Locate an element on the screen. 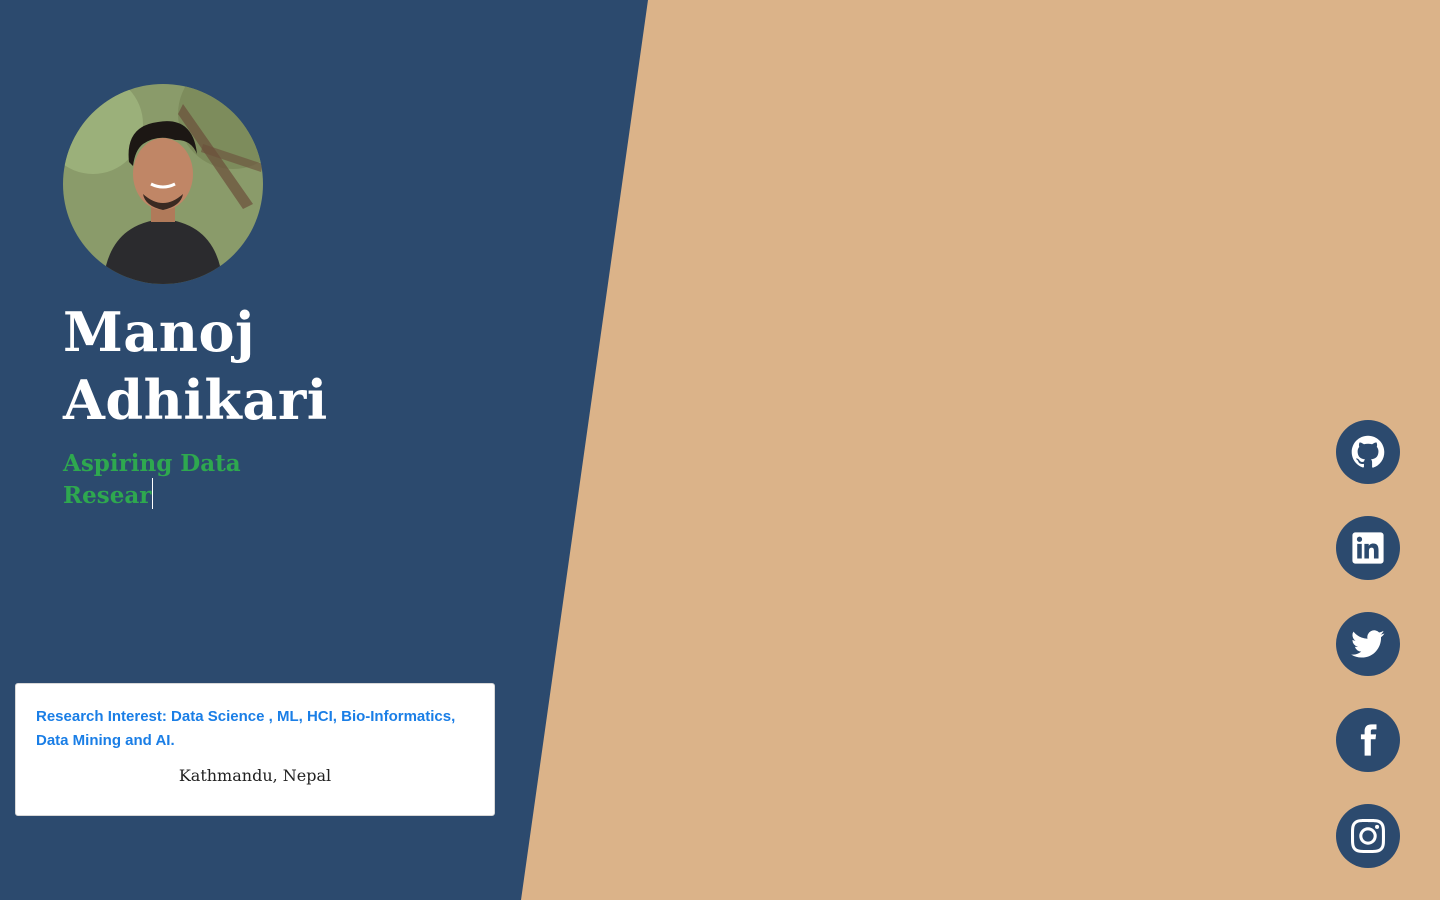  twitter-button is located at coordinates (1368, 644).